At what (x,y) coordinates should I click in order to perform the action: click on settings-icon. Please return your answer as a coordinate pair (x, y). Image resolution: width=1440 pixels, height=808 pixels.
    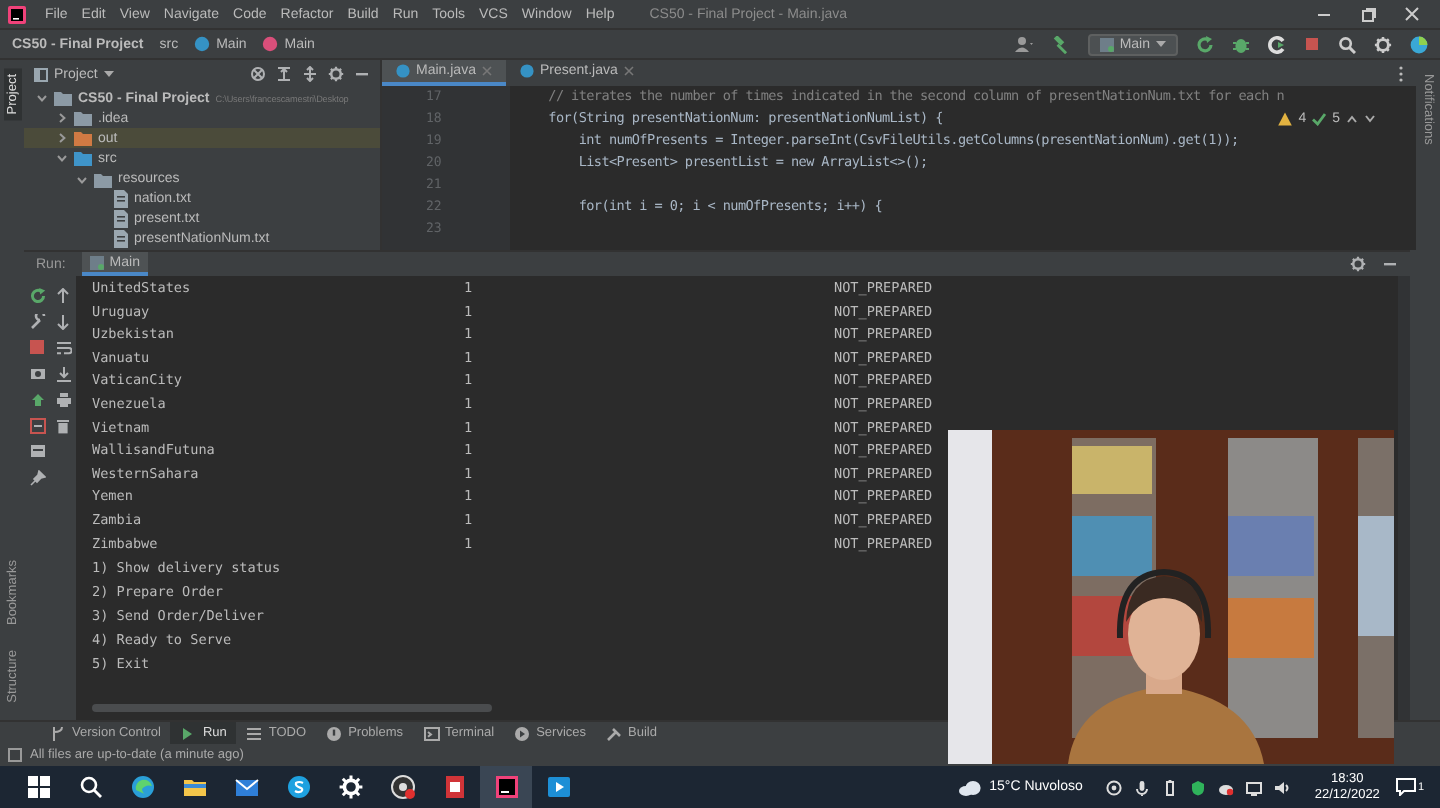
    Looking at the image, I should click on (1383, 44).